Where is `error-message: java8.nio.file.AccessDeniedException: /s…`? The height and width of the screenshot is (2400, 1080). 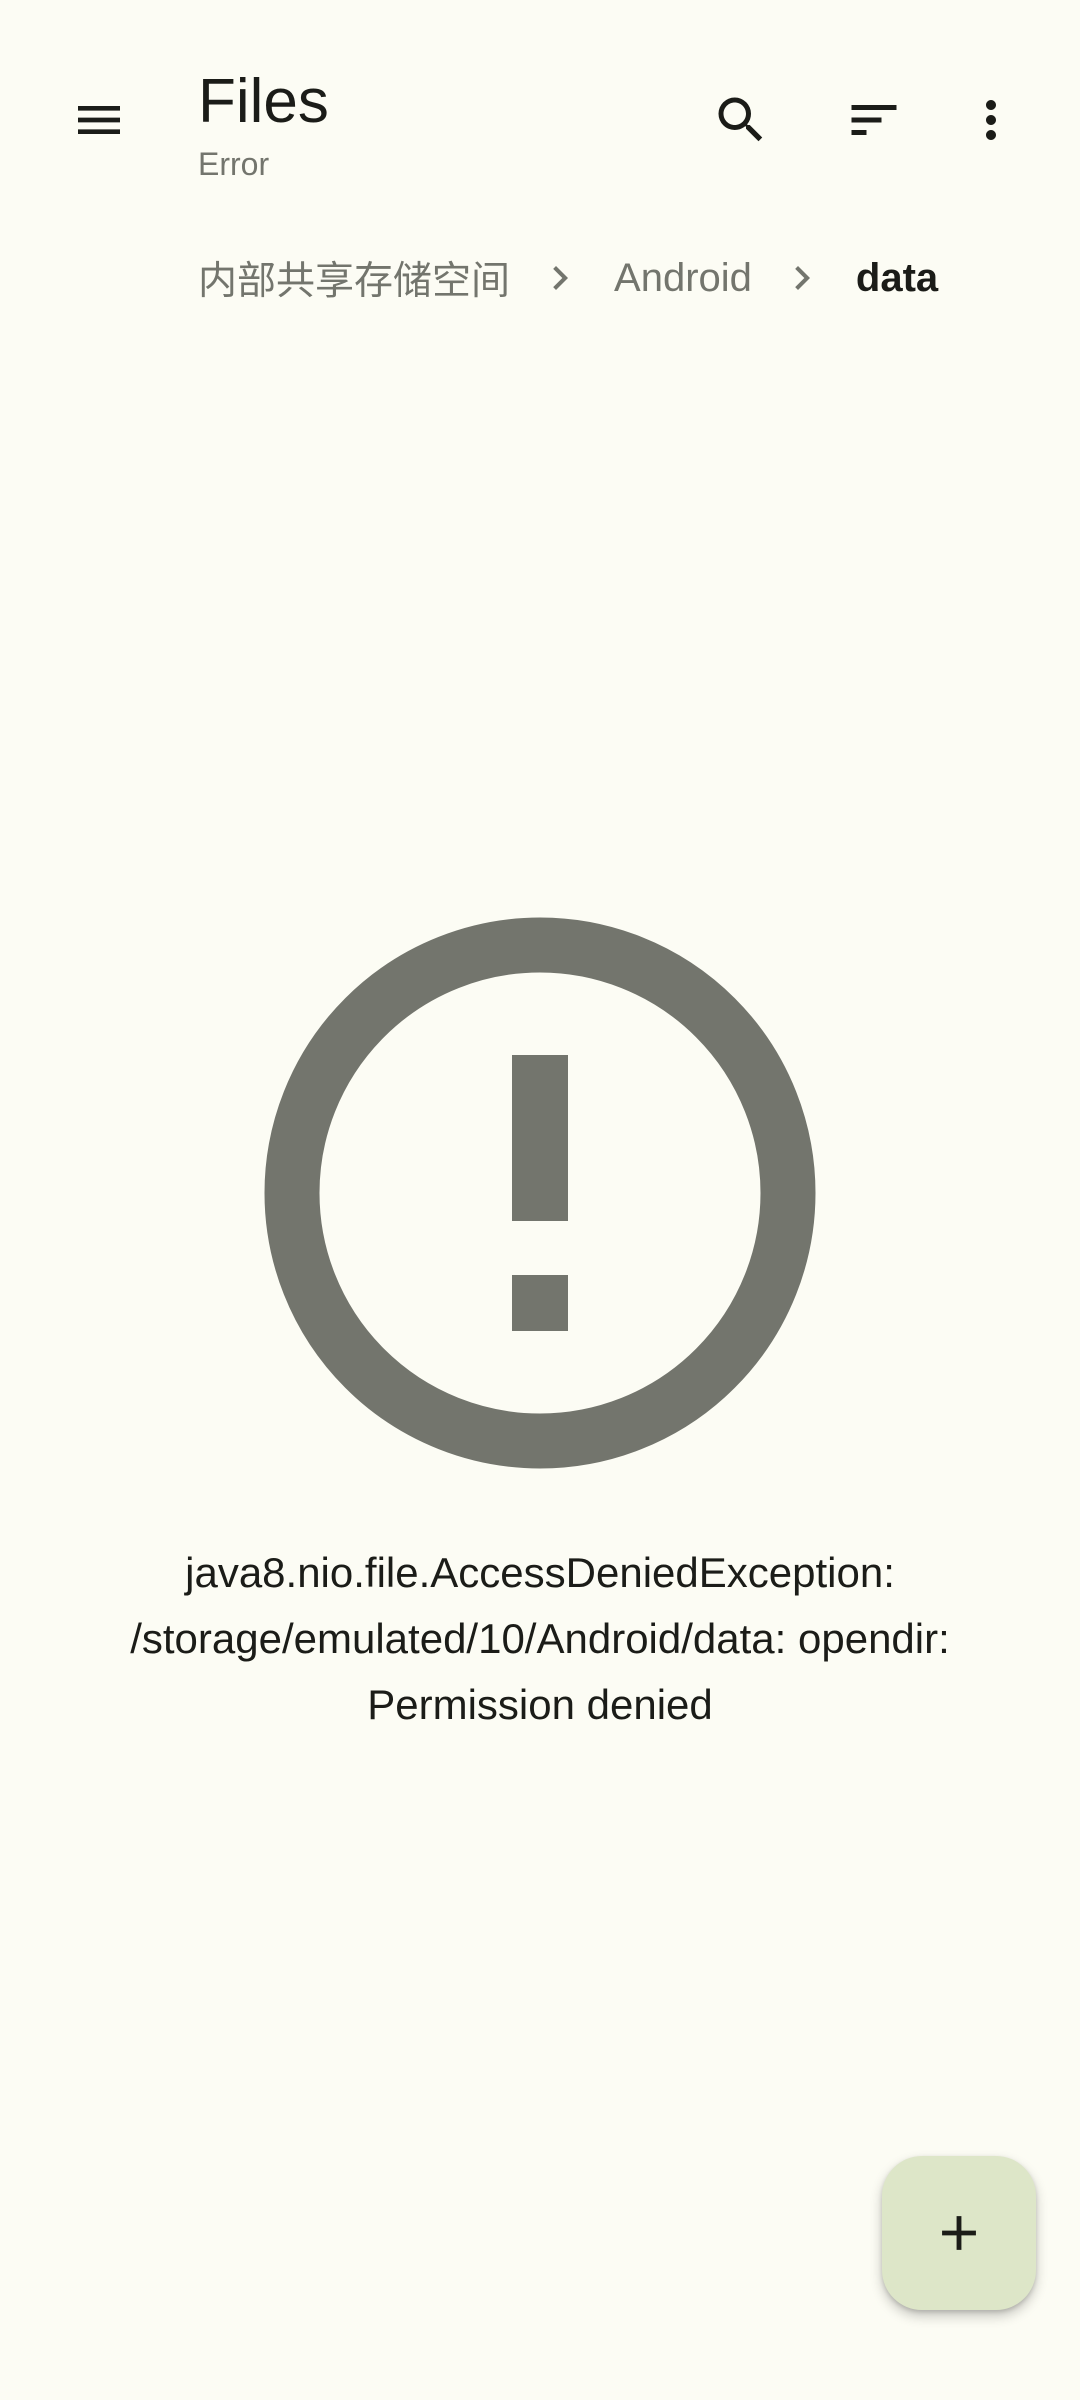
error-message: java8.nio.file.AccessDeniedException: /s… is located at coordinates (540, 1638).